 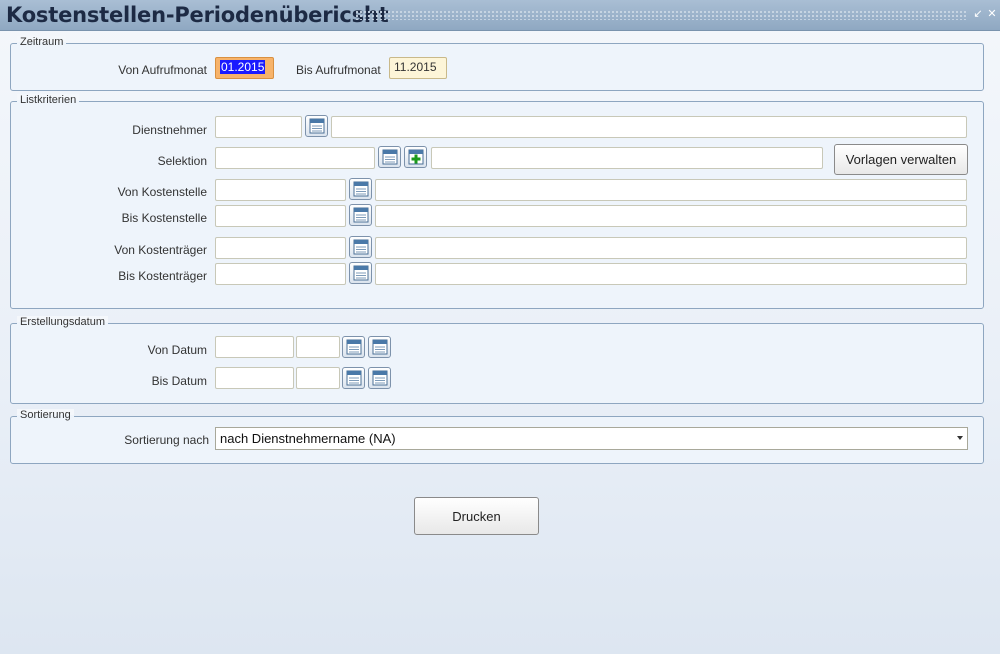 I want to click on dienstnehmer-name-display, so click(x=649, y=127).